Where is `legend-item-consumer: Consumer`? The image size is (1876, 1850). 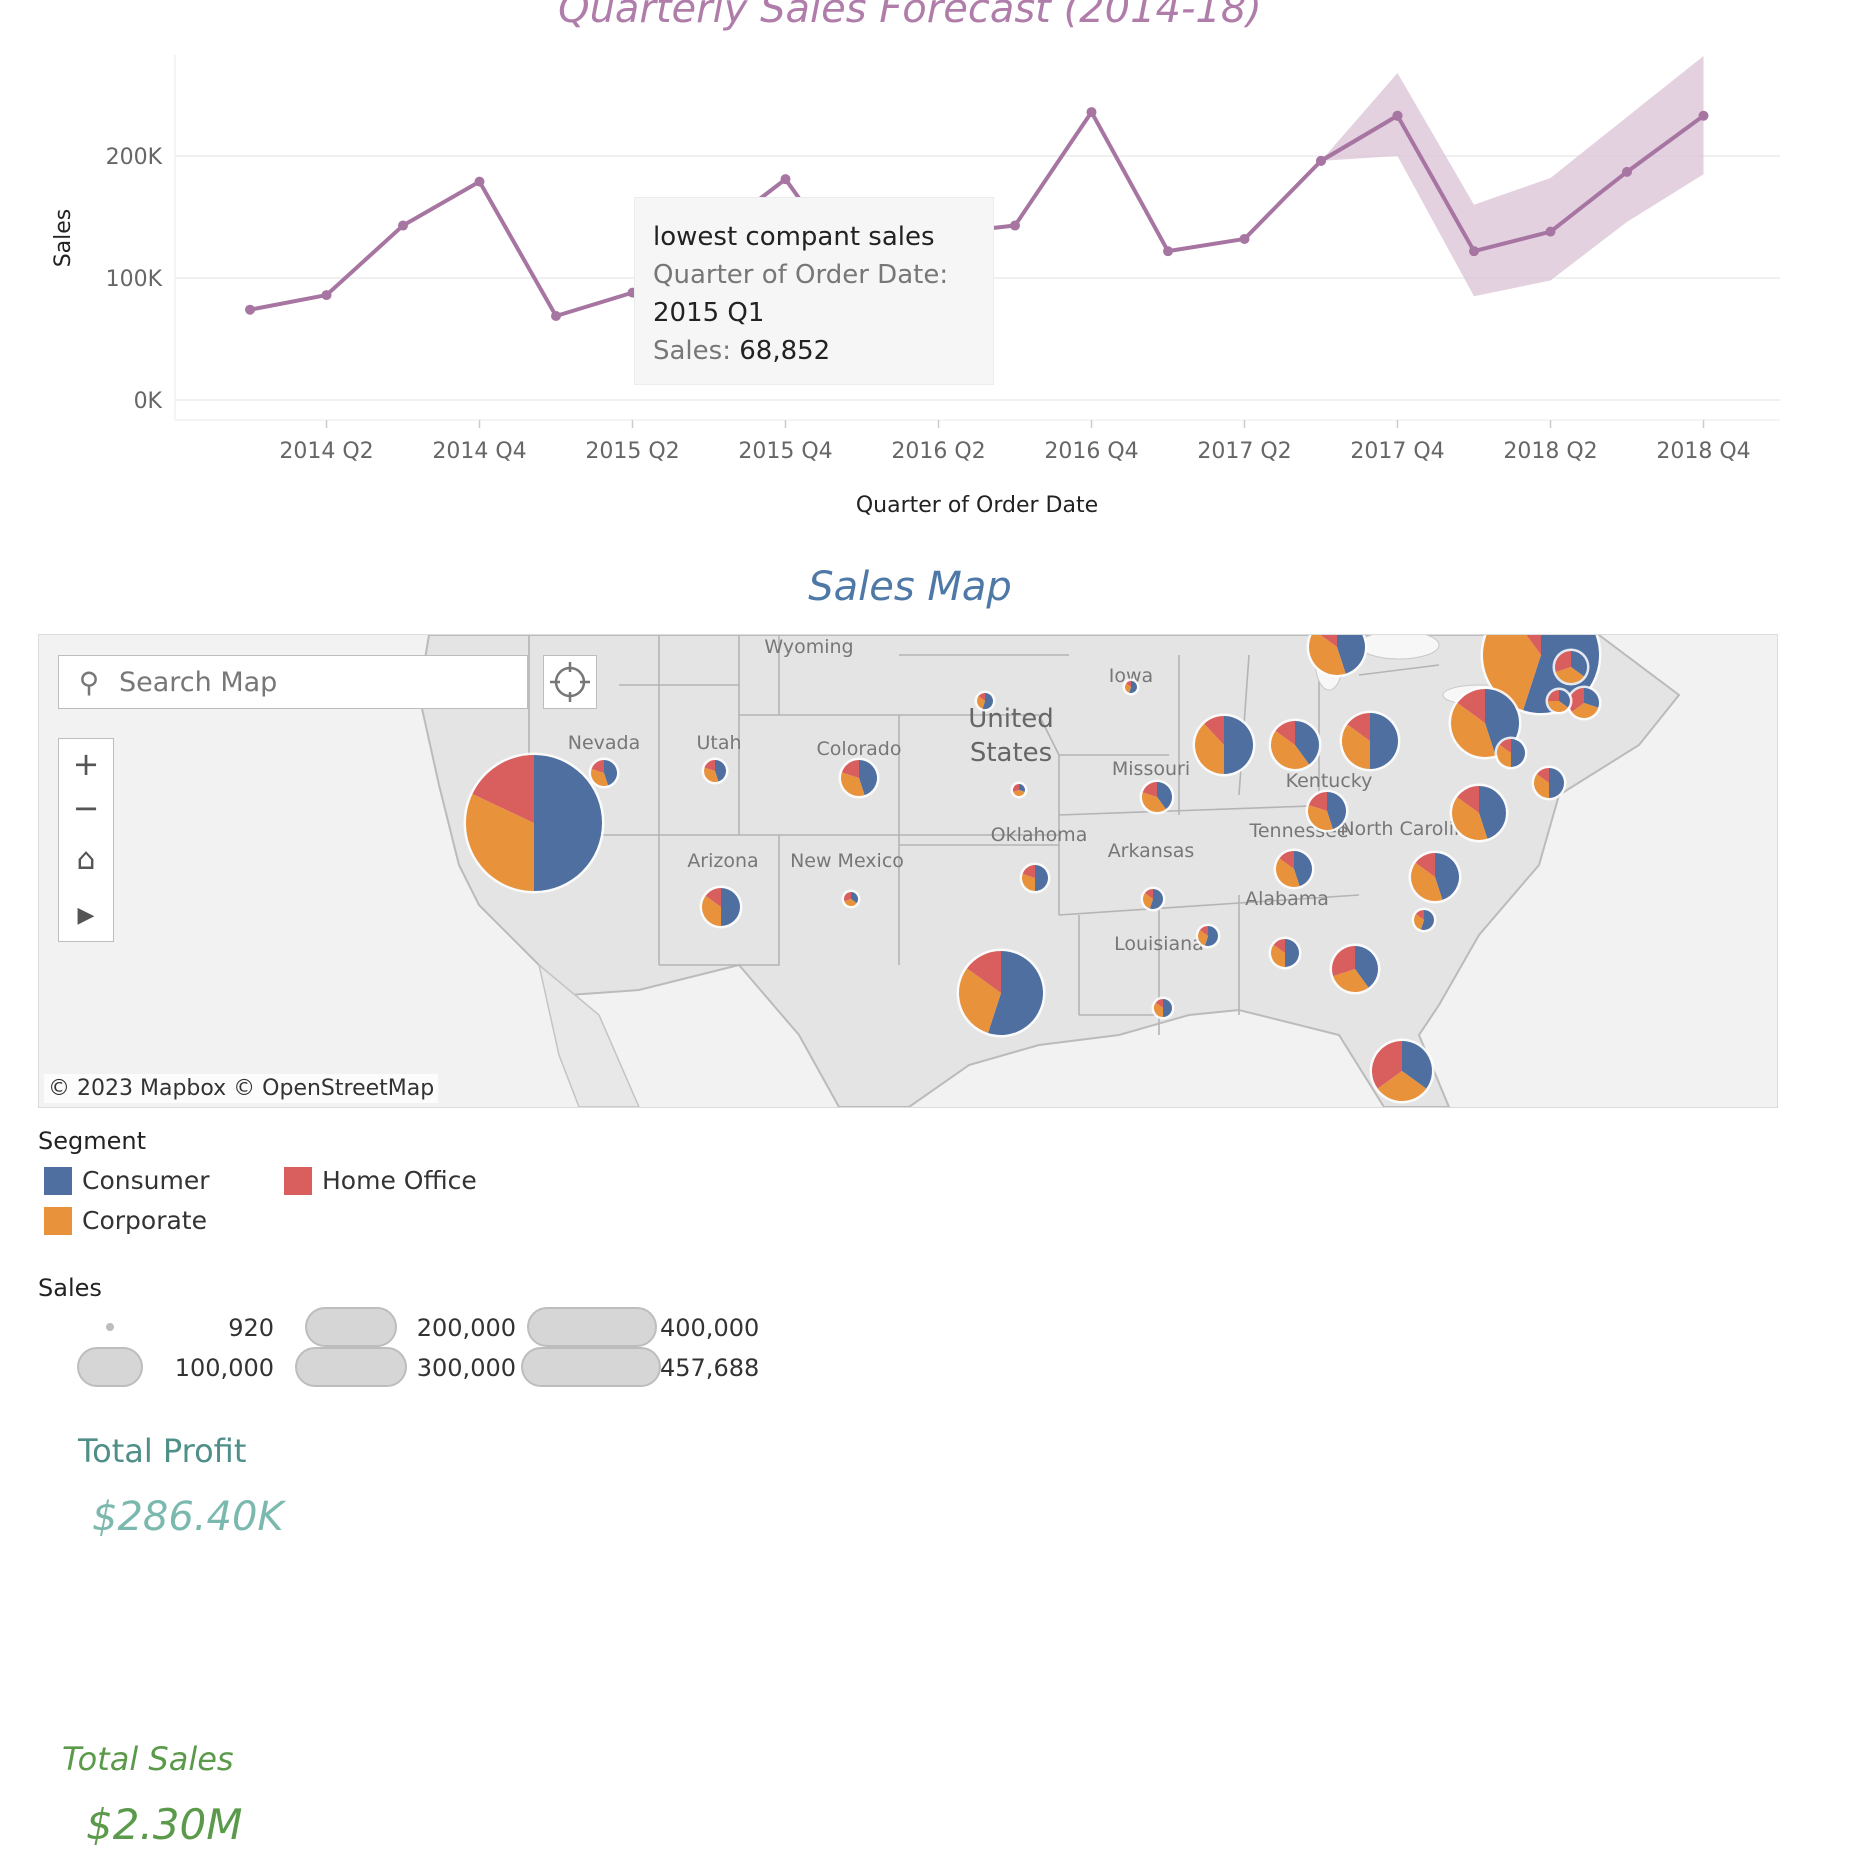 legend-item-consumer: Consumer is located at coordinates (126, 1180).